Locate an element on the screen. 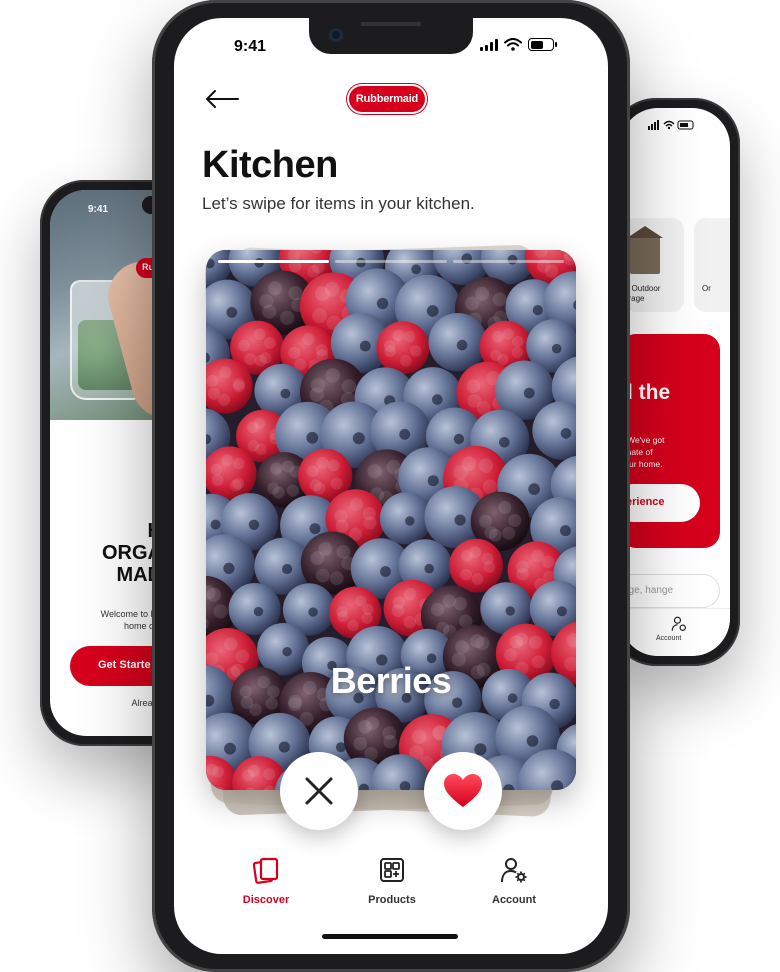 This screenshot has width=780, height=972. arrow-left-icon is located at coordinates (222, 99).